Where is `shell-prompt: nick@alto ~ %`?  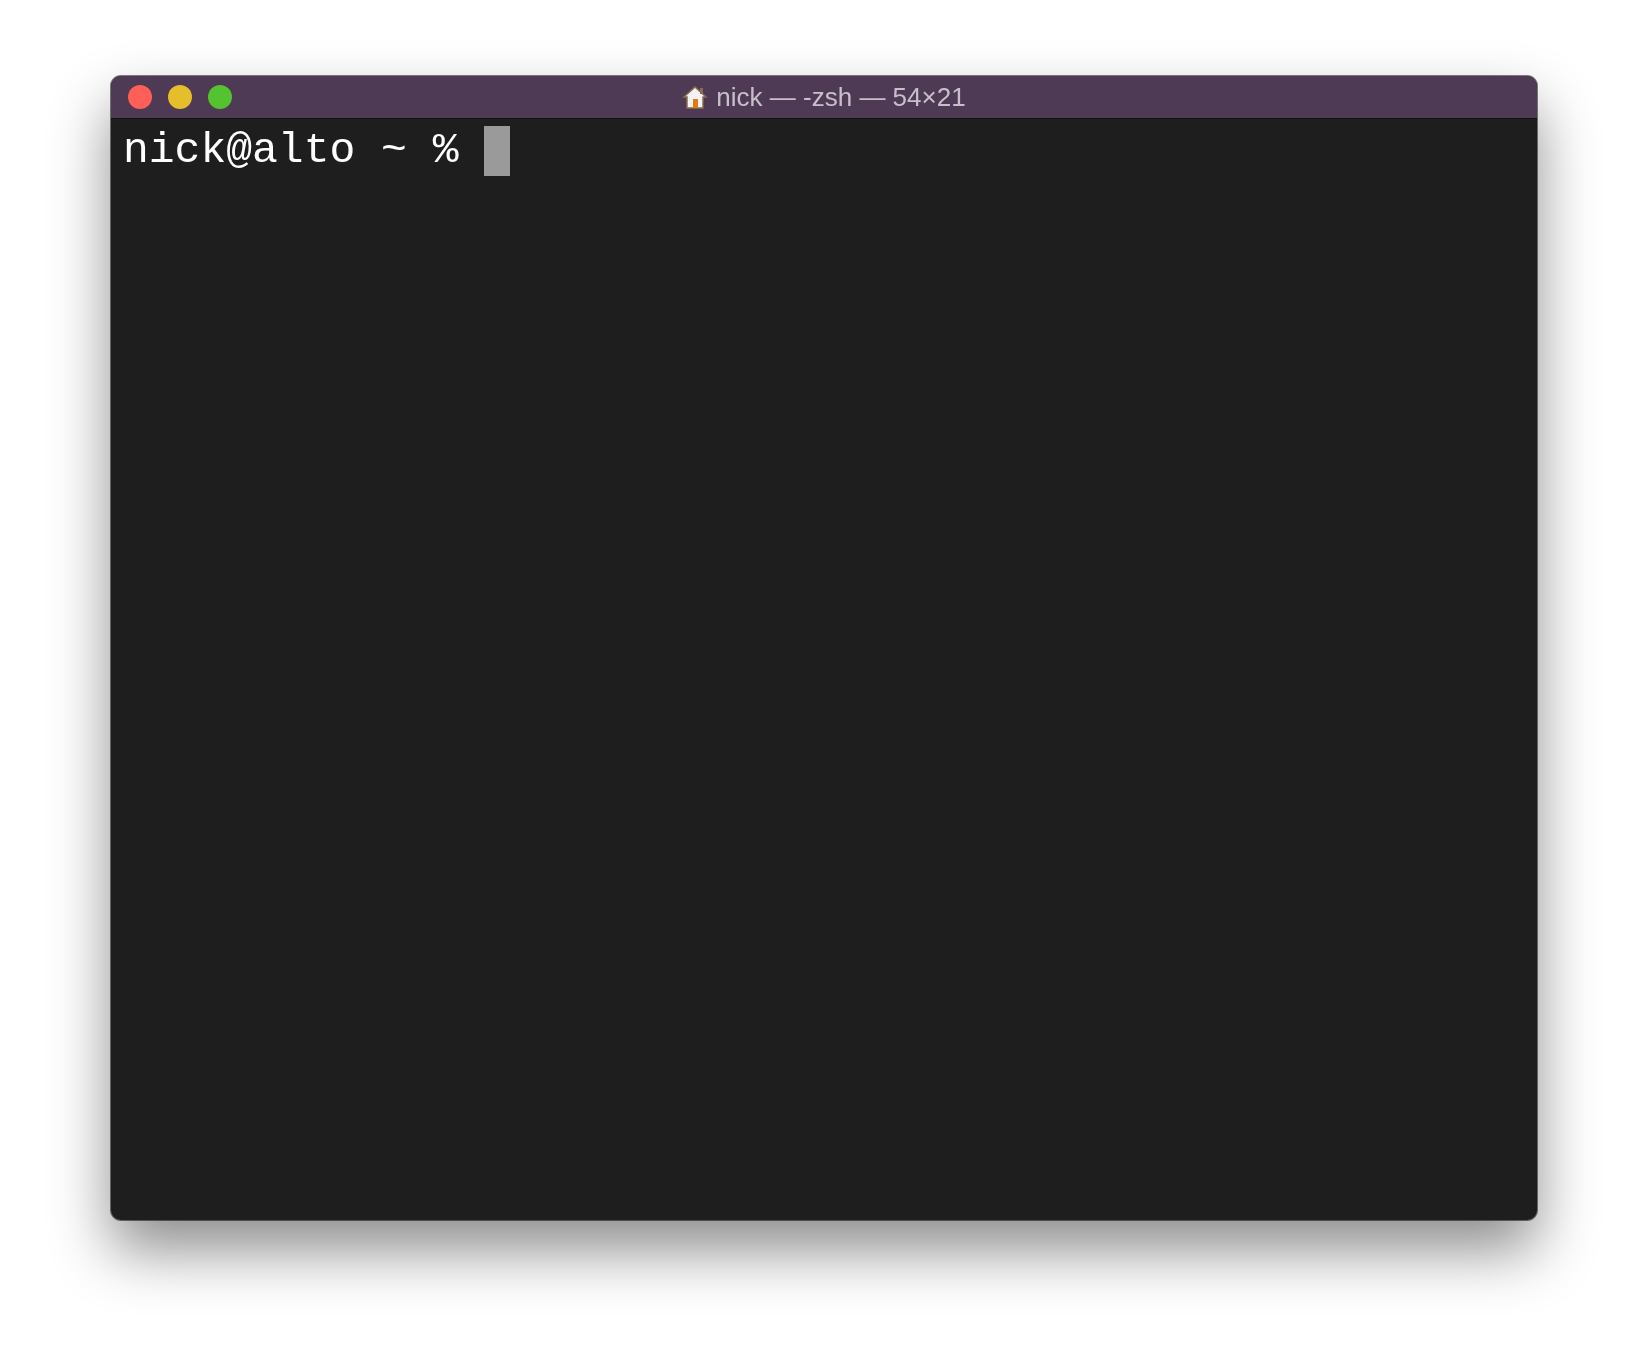 shell-prompt: nick@alto ~ % is located at coordinates (291, 151).